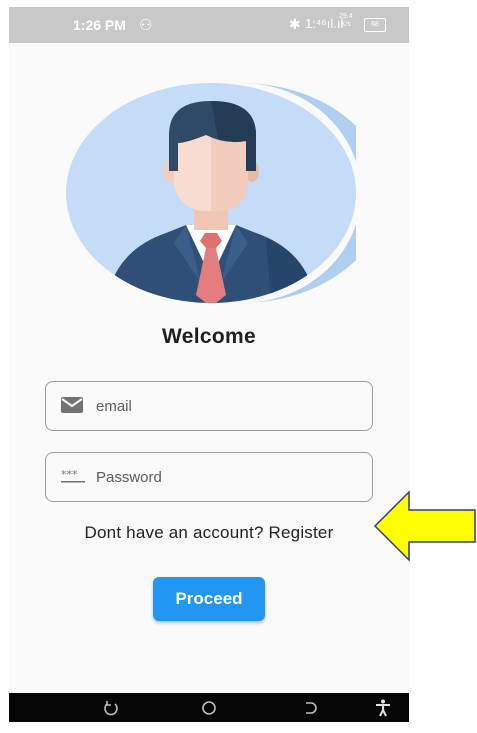  What do you see at coordinates (99, 25) in the screenshot?
I see `status-time: 1:26 PM` at bounding box center [99, 25].